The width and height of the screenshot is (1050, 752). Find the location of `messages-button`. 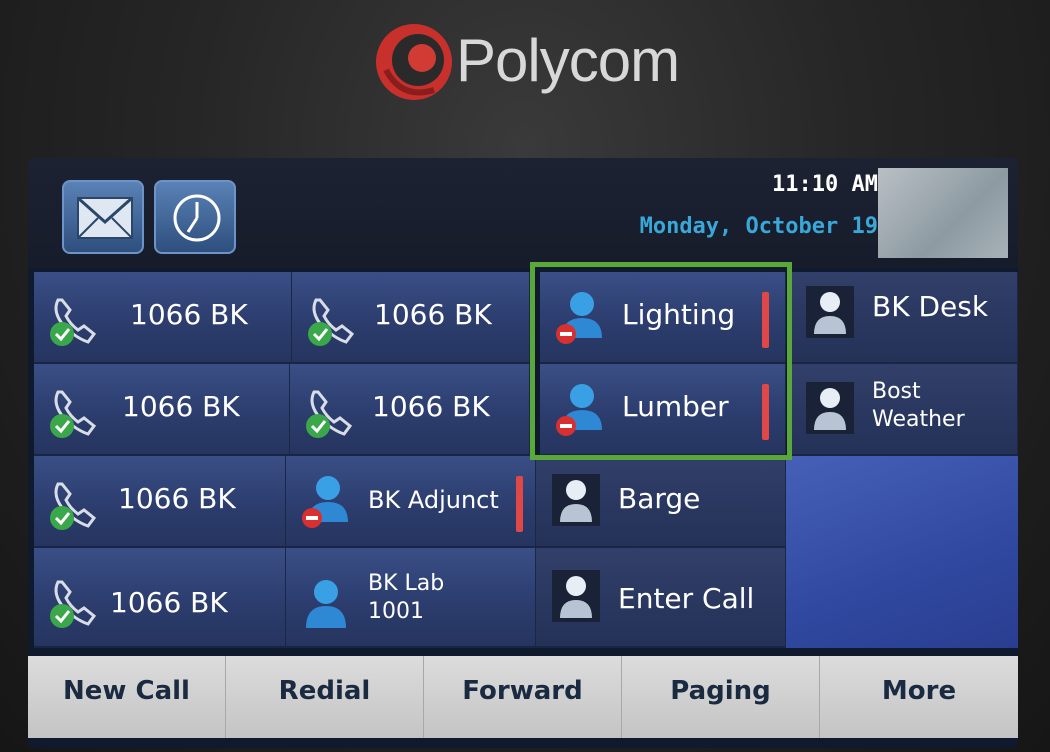

messages-button is located at coordinates (103, 217).